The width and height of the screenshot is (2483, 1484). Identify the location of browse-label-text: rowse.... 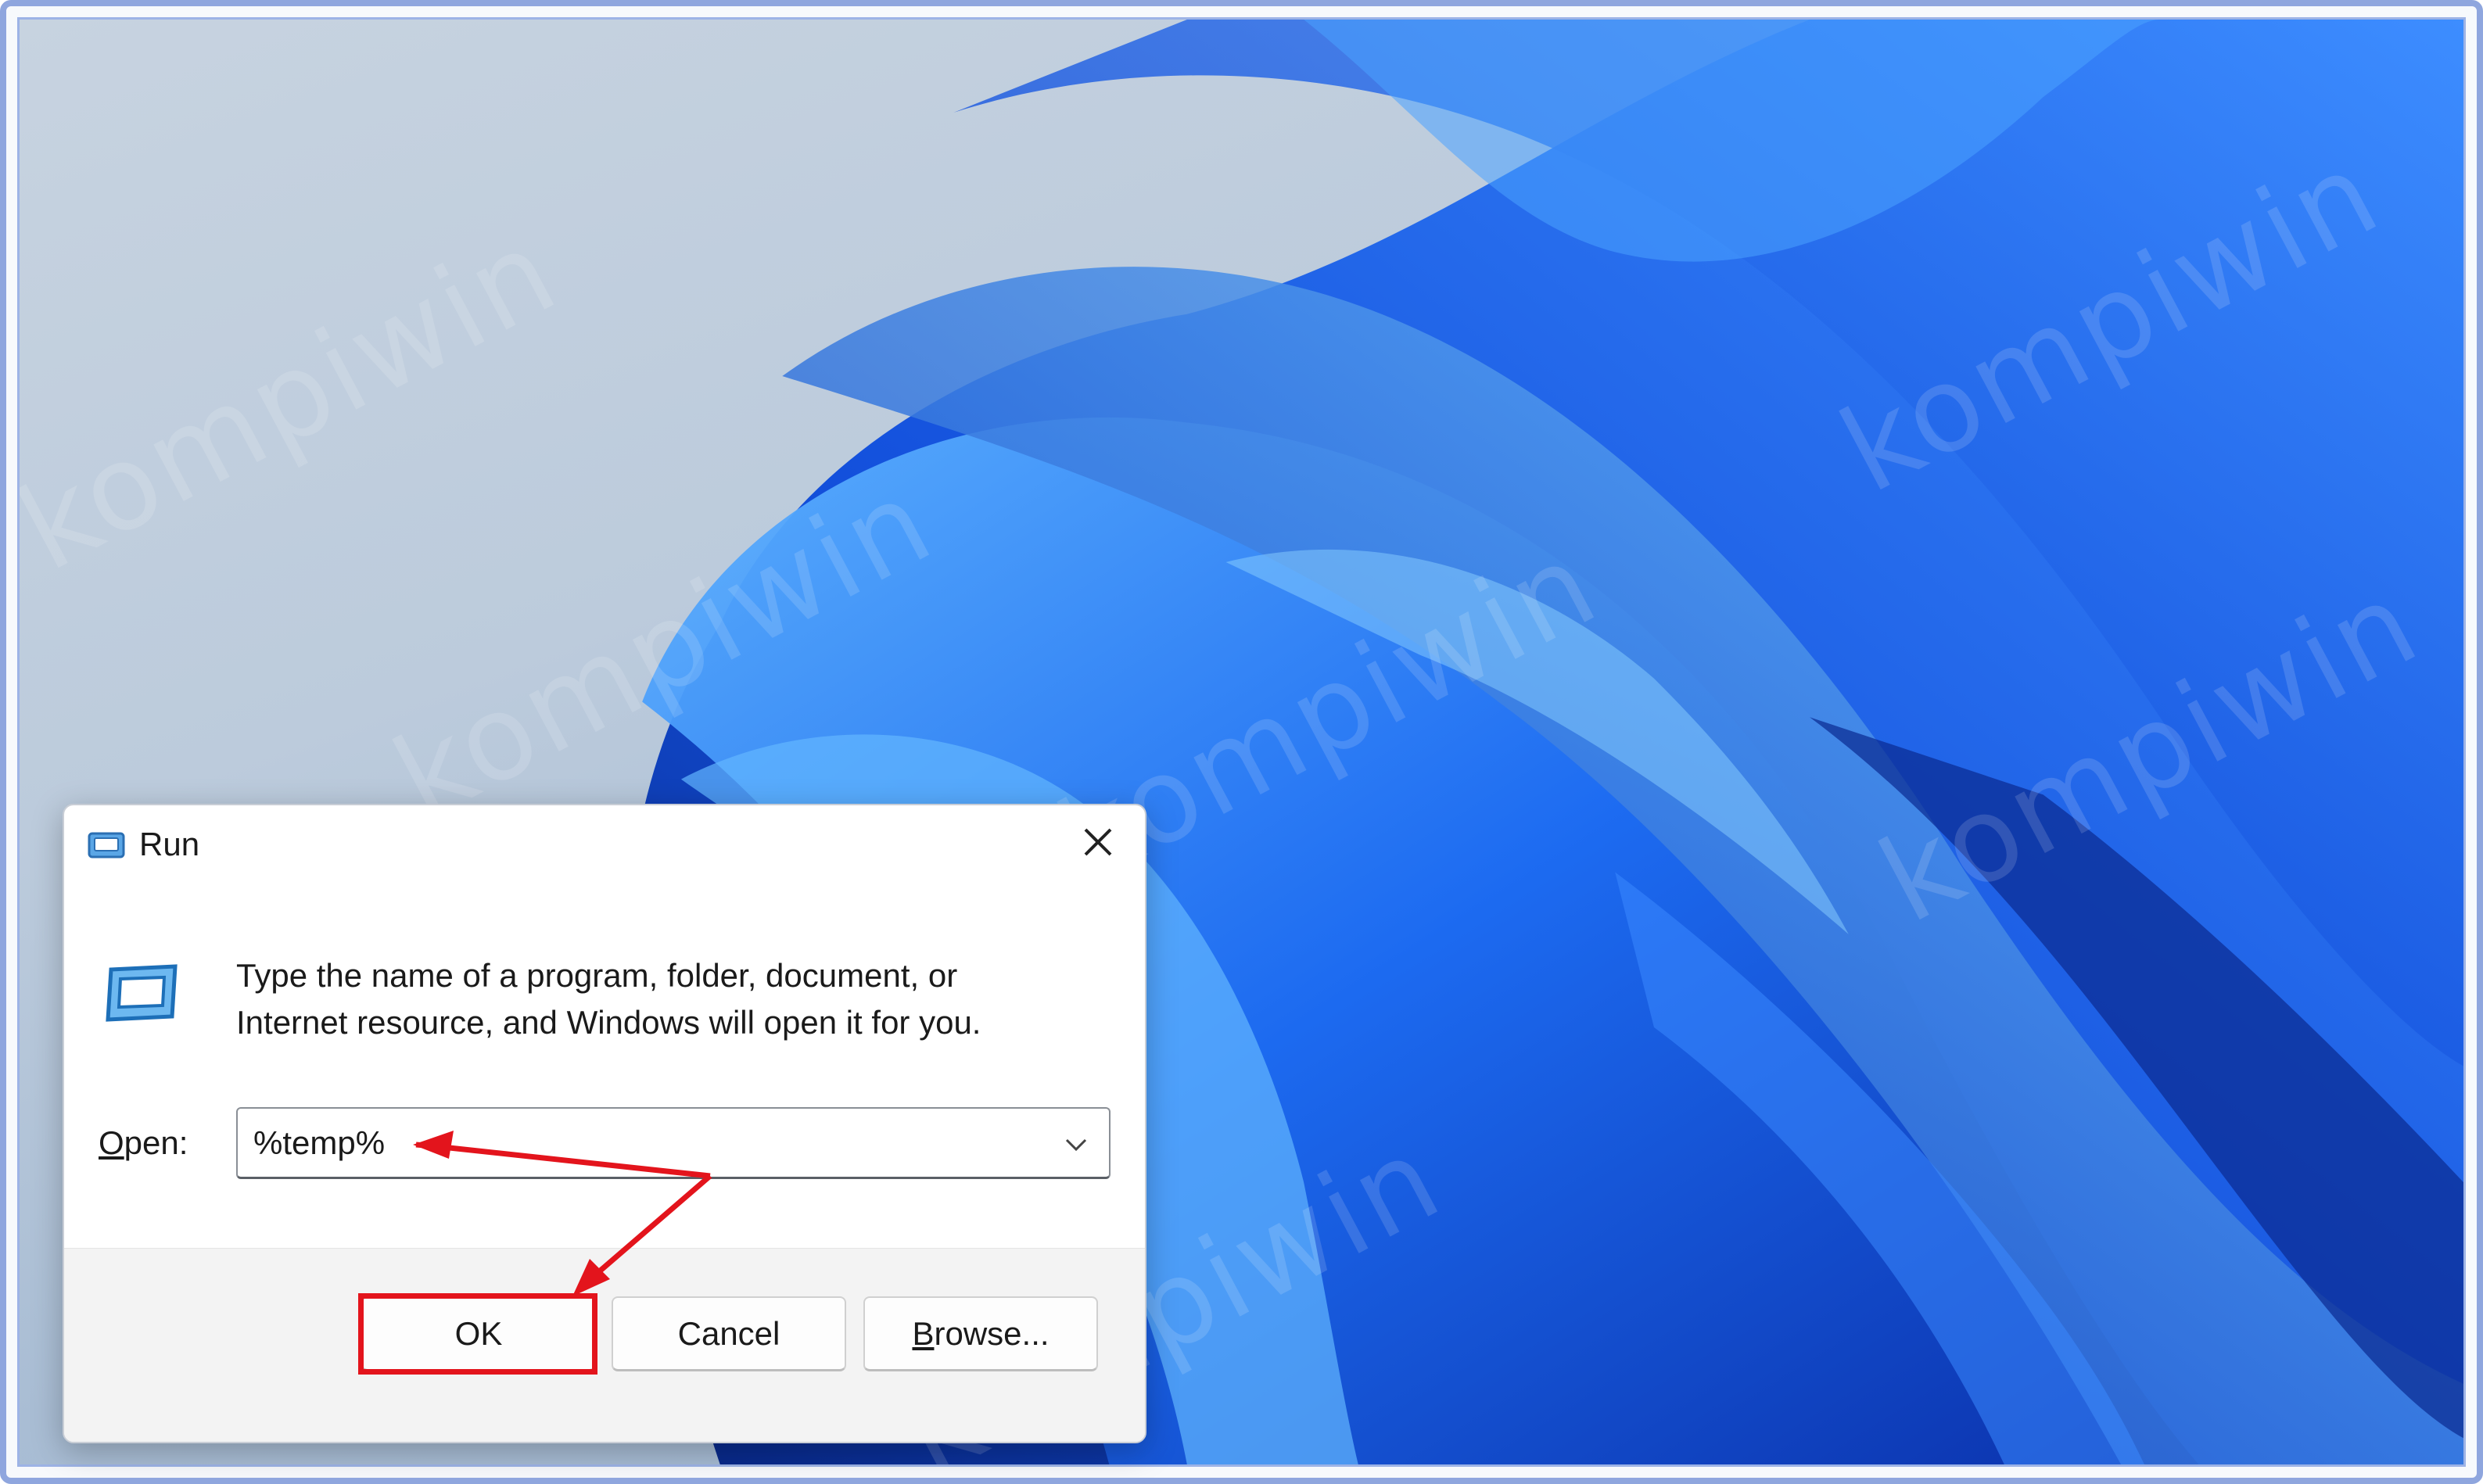
(992, 1333).